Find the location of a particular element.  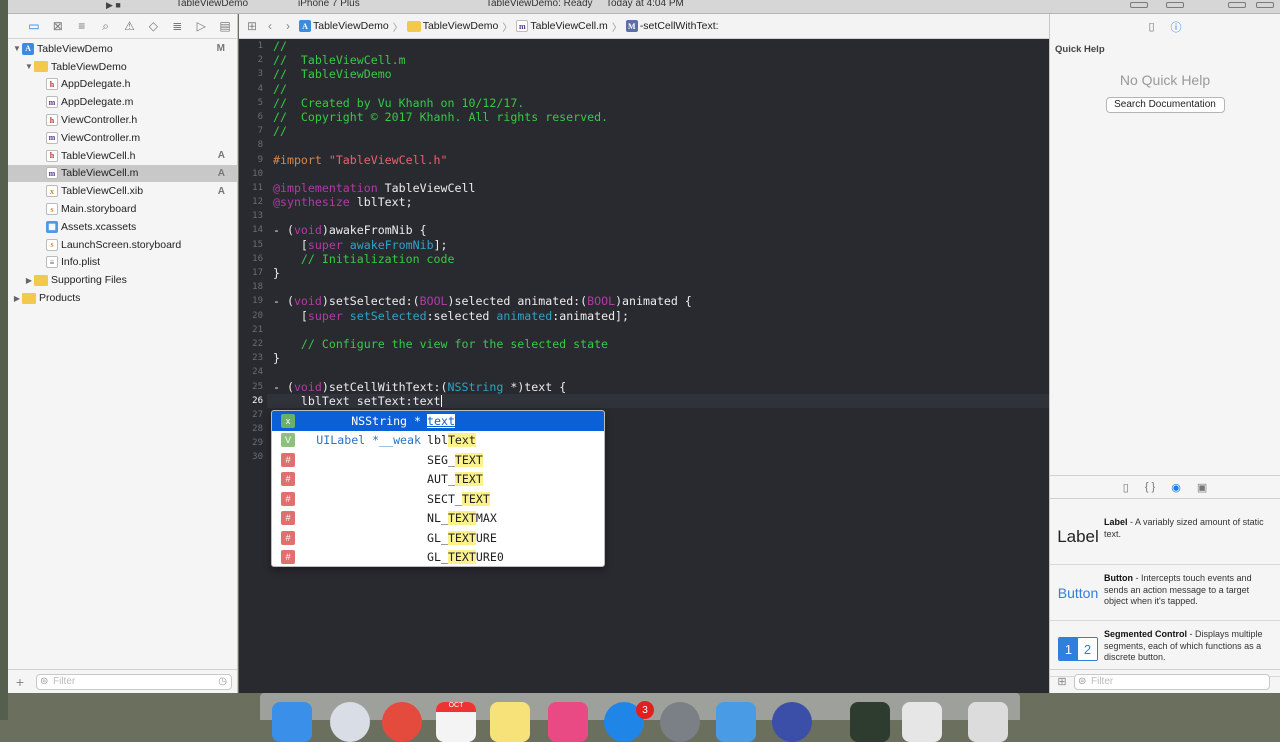

quicktime-icon is located at coordinates (792, 722).